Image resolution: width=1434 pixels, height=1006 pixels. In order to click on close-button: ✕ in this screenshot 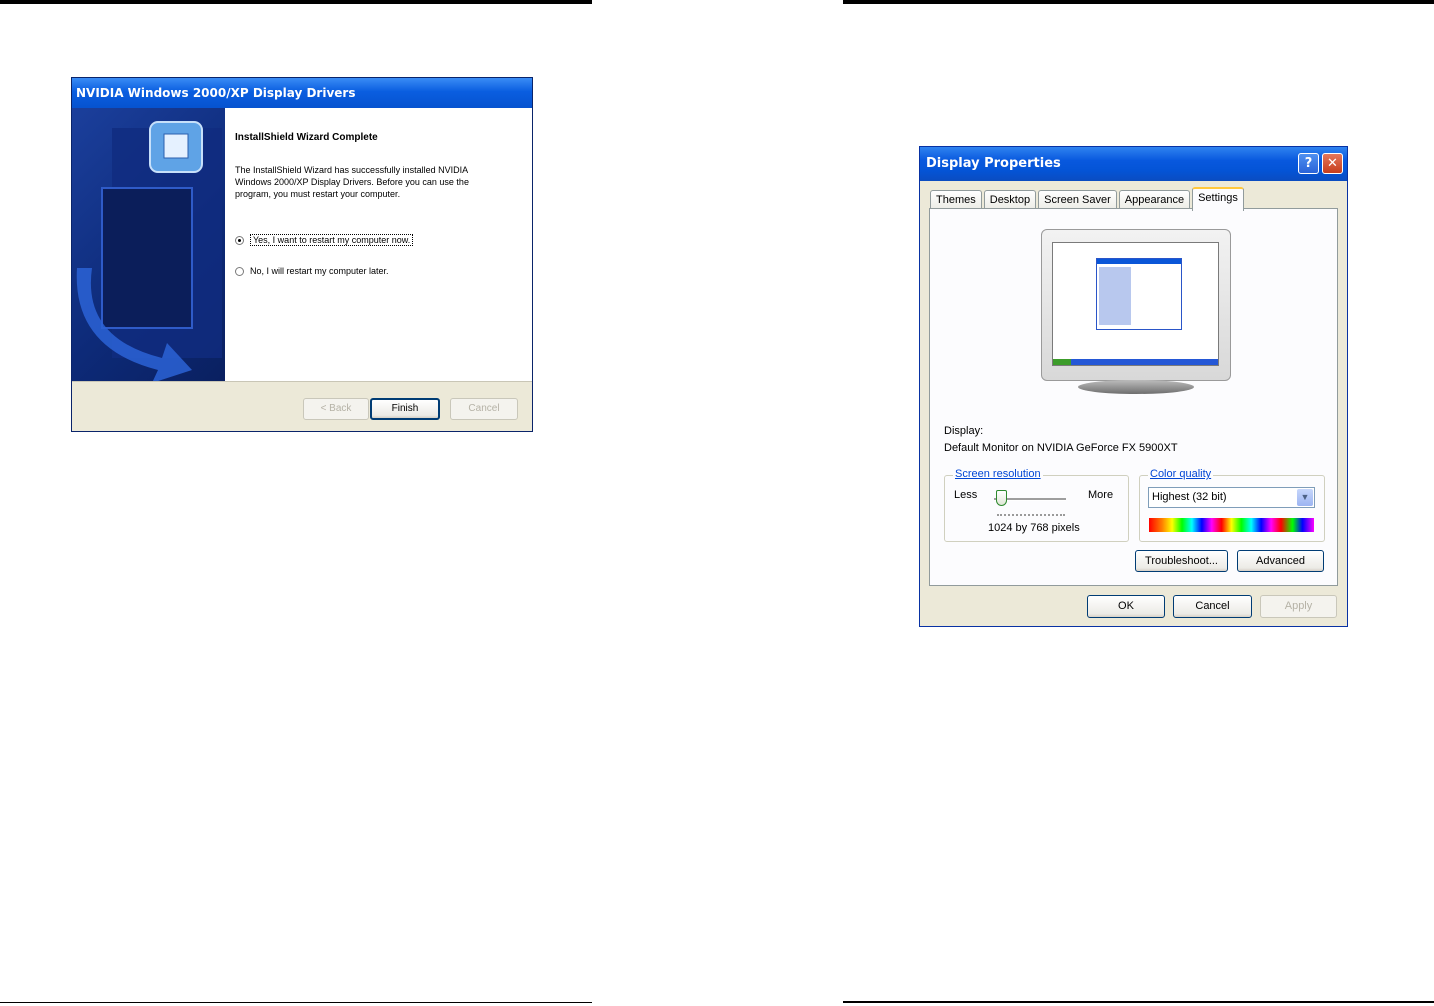, I will do `click(1332, 163)`.